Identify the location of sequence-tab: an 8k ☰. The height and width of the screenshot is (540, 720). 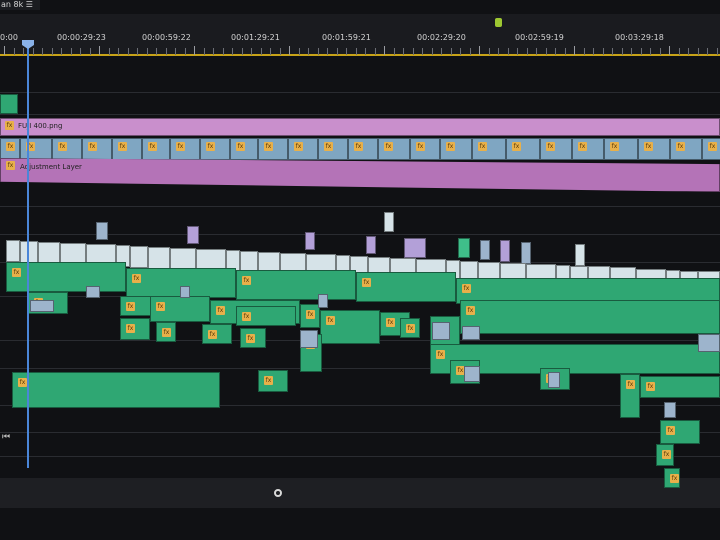
(20, 5).